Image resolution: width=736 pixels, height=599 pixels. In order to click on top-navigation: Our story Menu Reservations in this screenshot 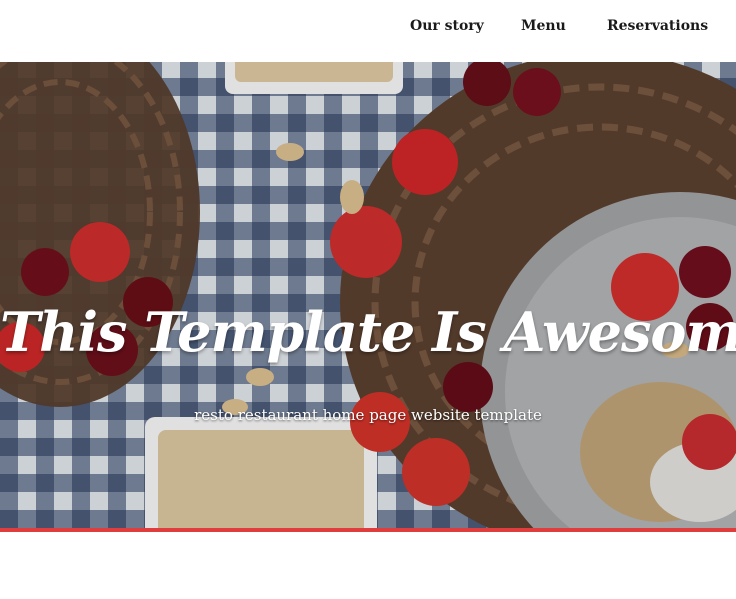, I will do `click(368, 31)`.